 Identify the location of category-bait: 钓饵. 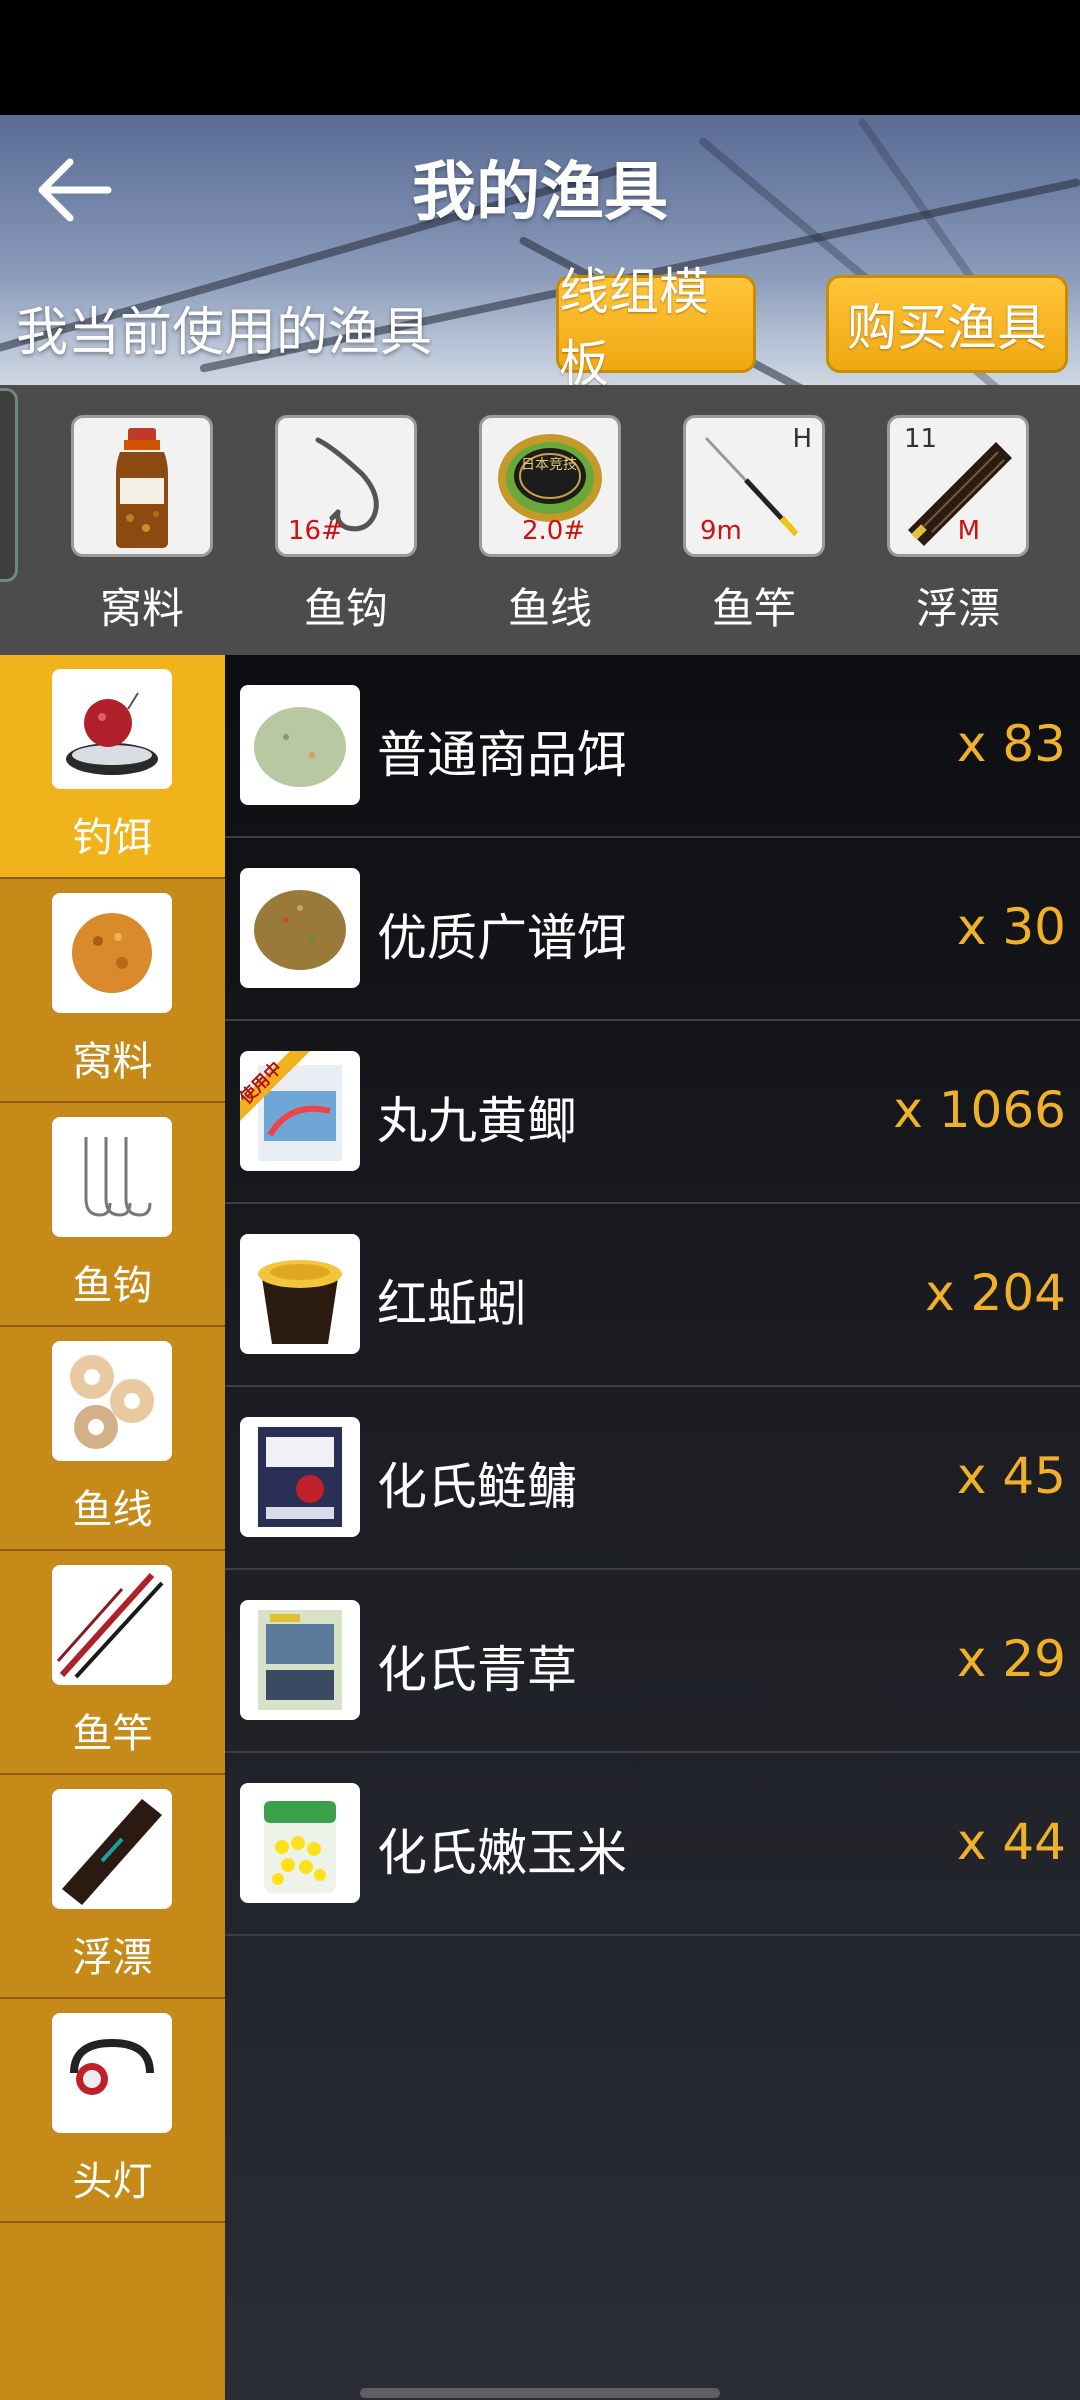
(112, 767).